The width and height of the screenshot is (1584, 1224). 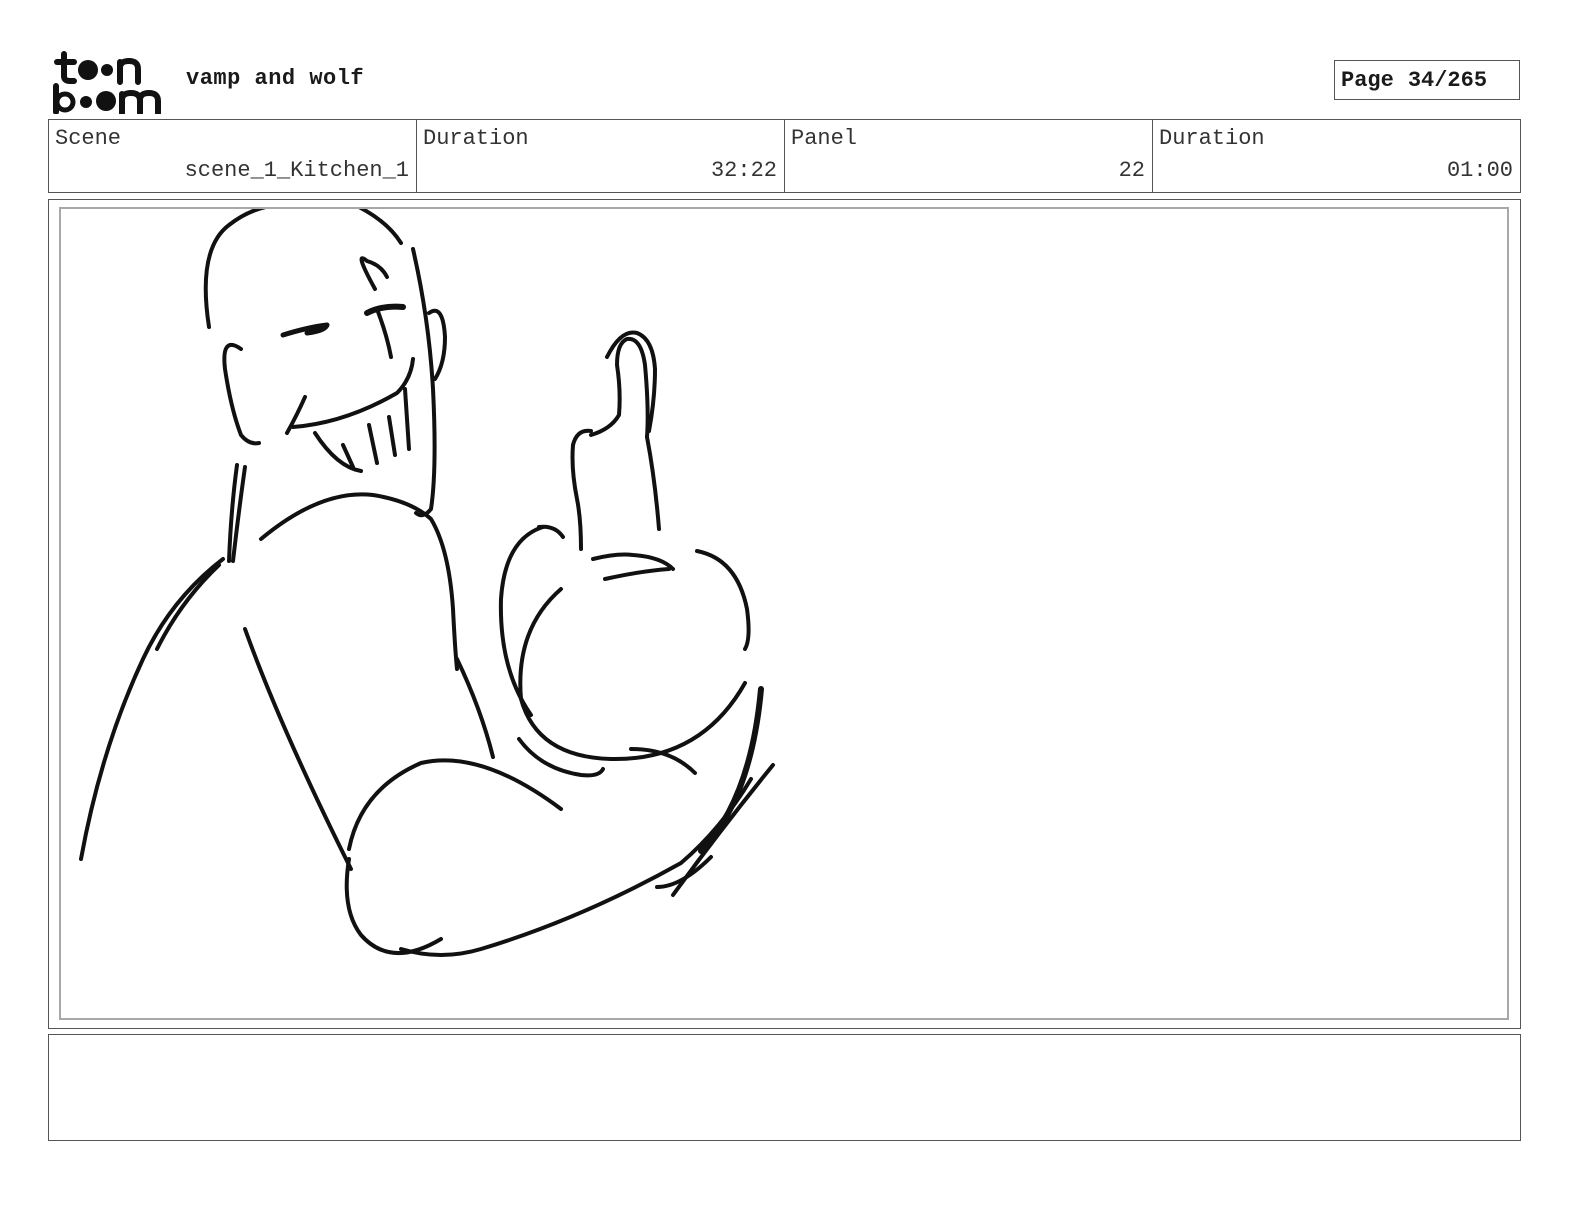 What do you see at coordinates (1336, 156) in the screenshot?
I see `panel-duration-cell: Duration 01:00` at bounding box center [1336, 156].